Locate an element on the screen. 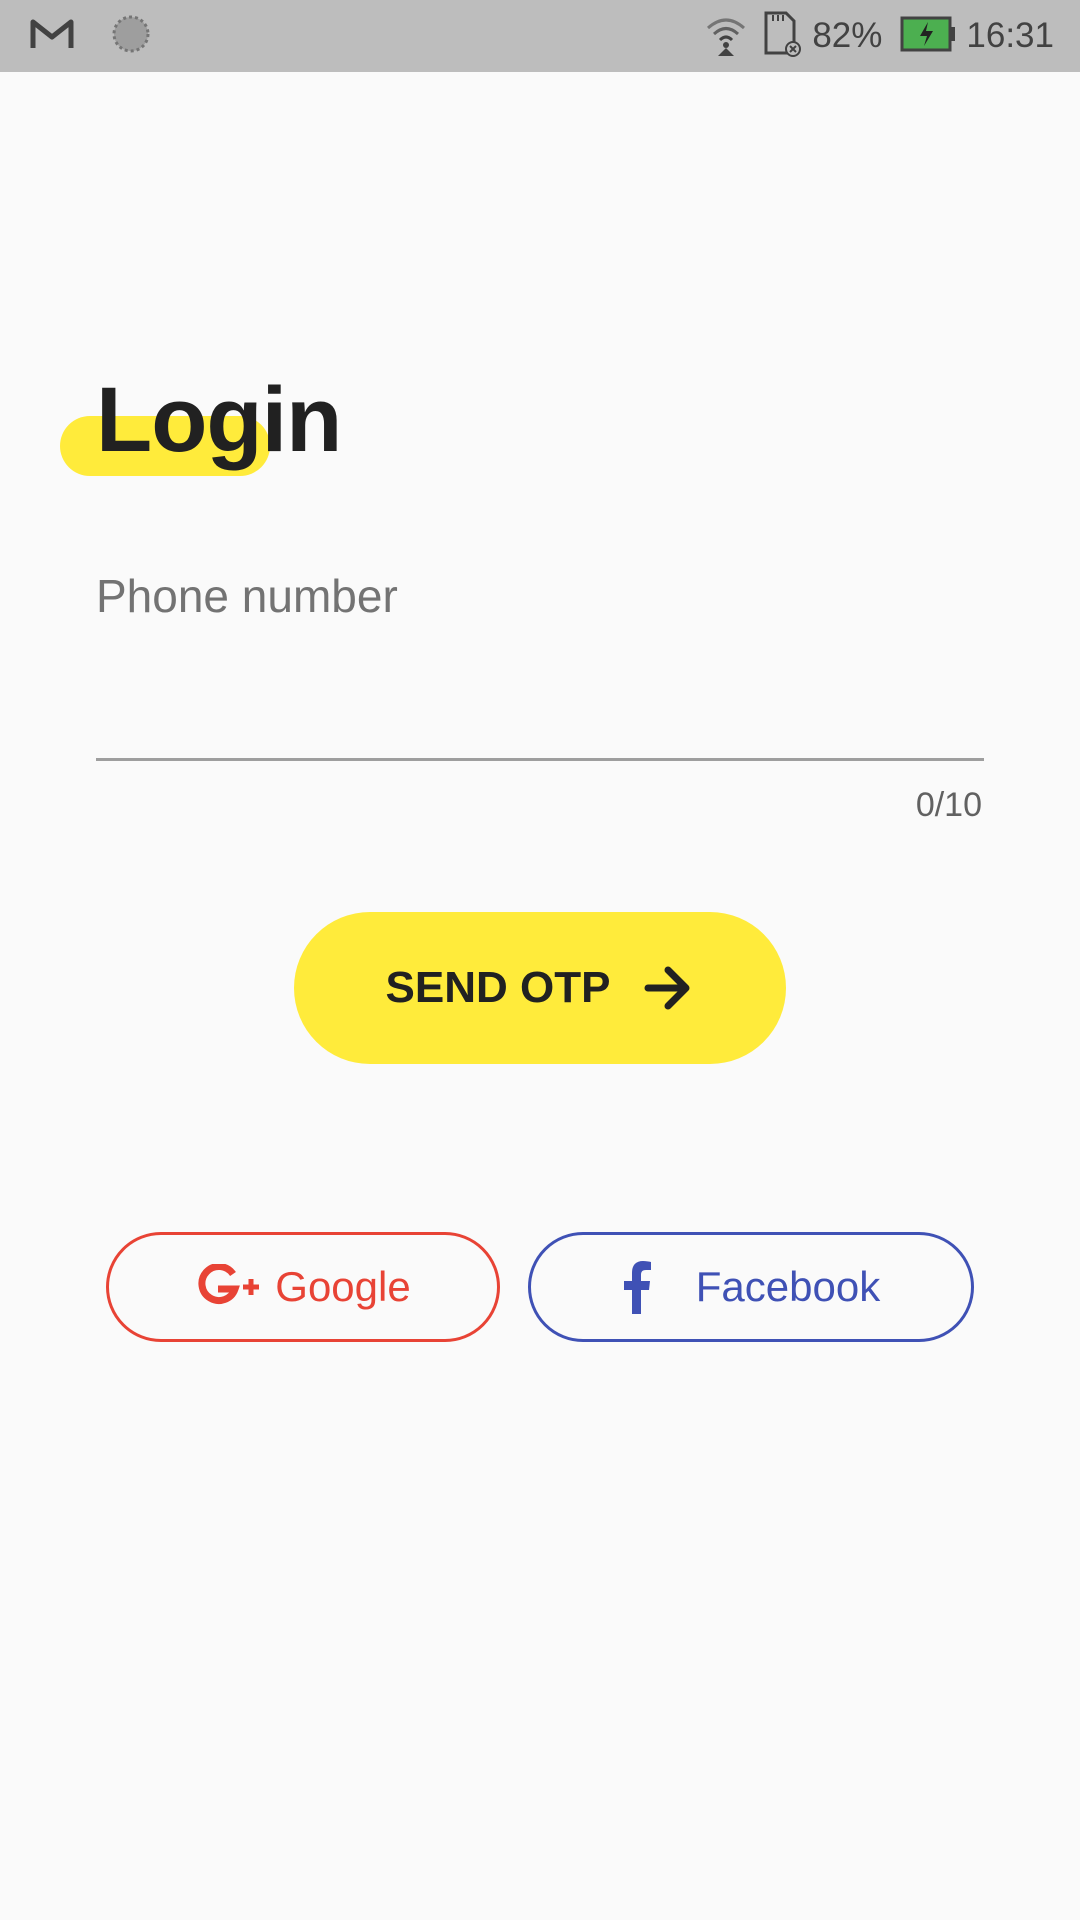  sync-icon is located at coordinates (131, 36).